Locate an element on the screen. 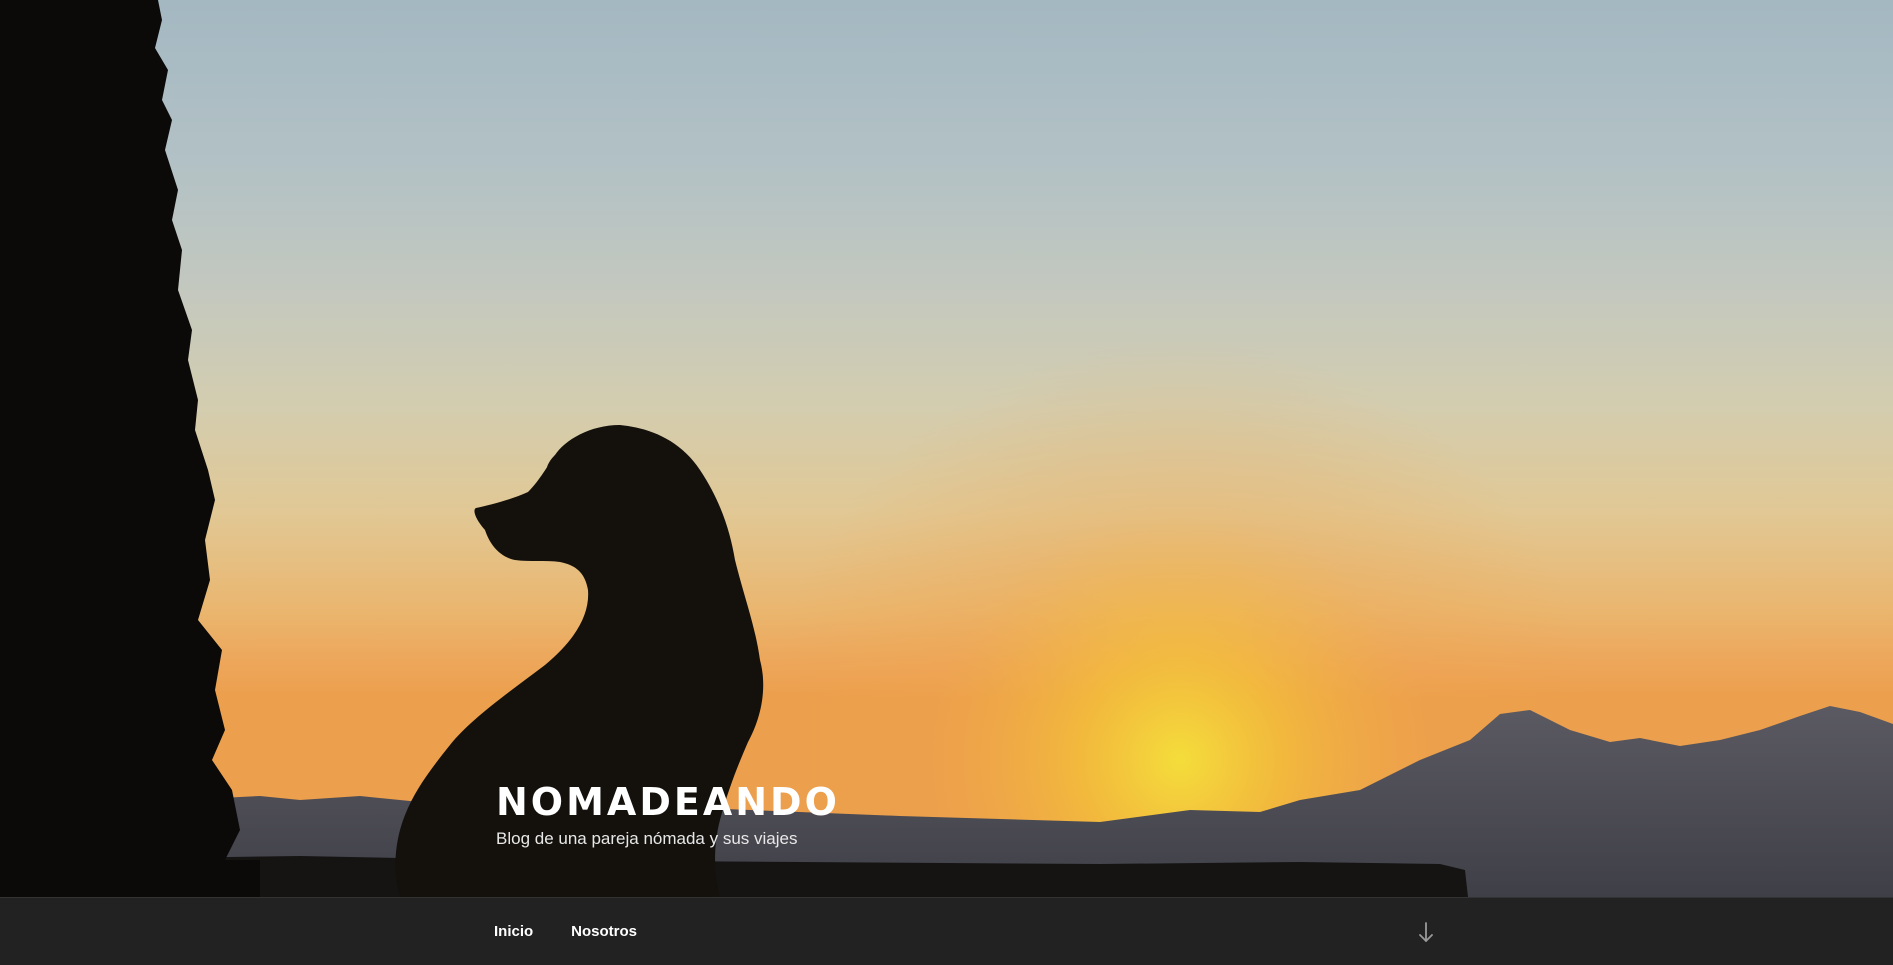  main-navigation: Inicio Nosotros is located at coordinates (946, 931).